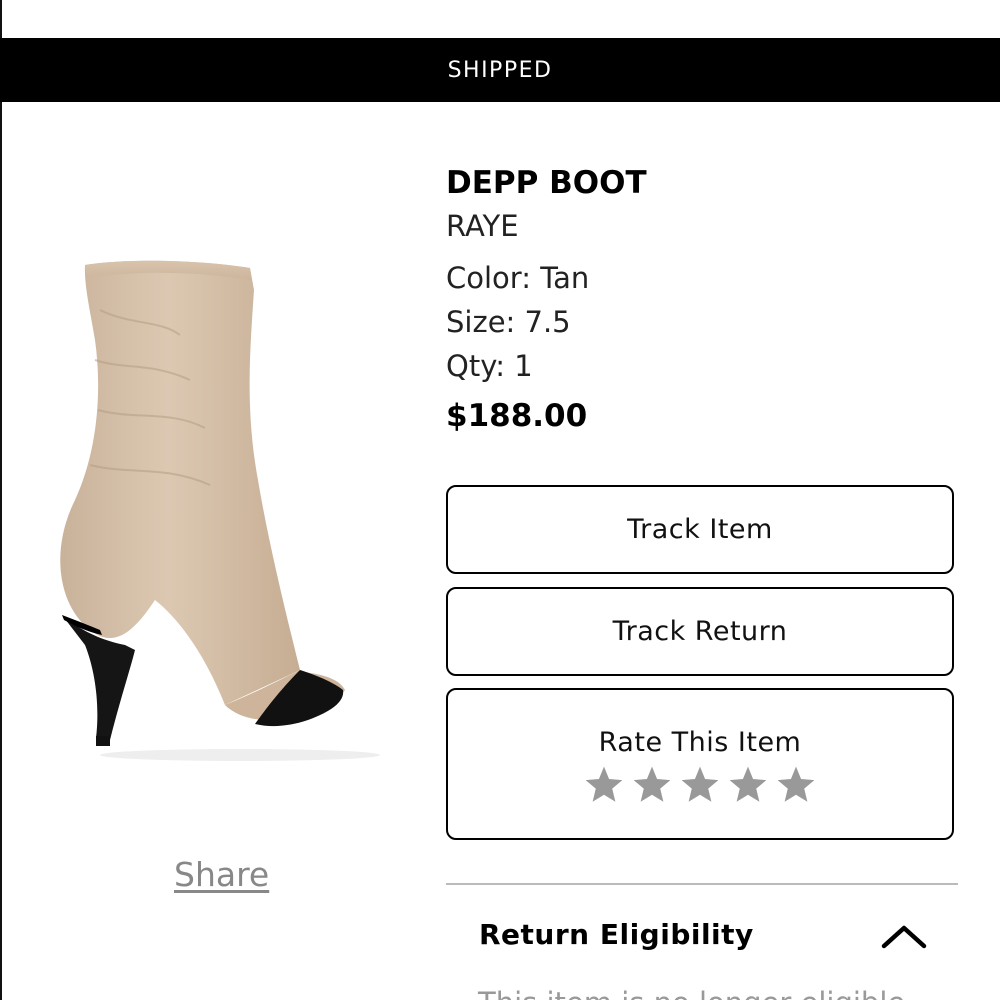  What do you see at coordinates (1, 500) in the screenshot?
I see `left-edge-border` at bounding box center [1, 500].